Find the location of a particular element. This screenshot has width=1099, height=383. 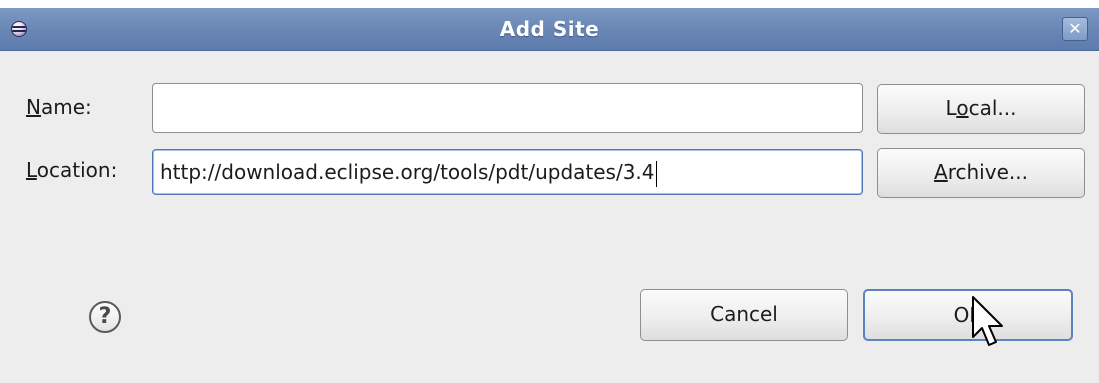

titlebar: Add Site ✕ is located at coordinates (549, 29).